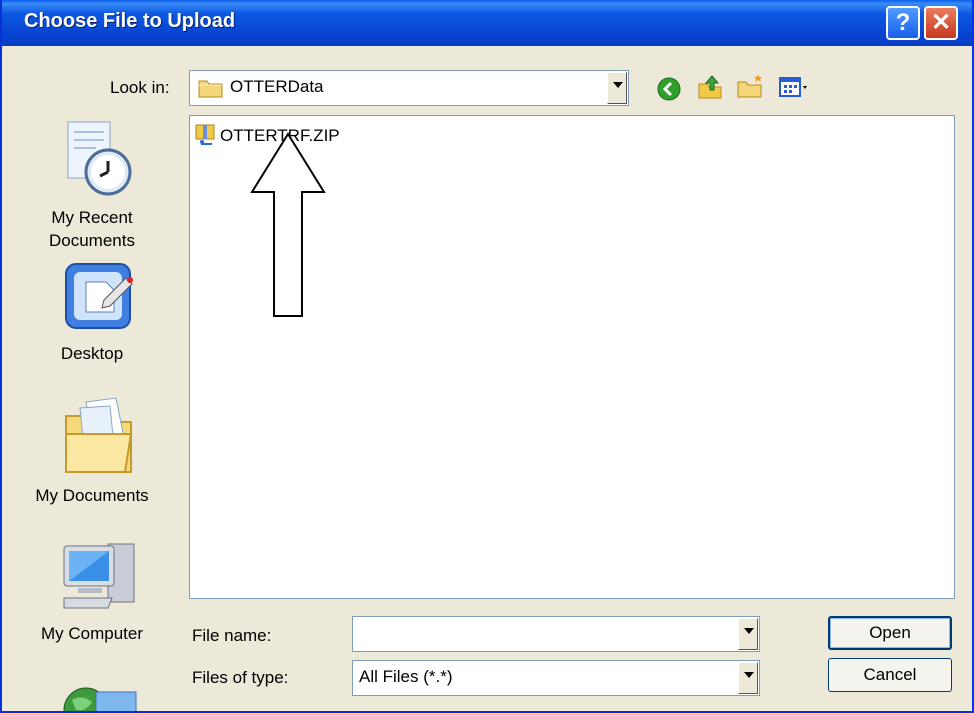 The width and height of the screenshot is (974, 713). I want to click on place-network, so click(92, 687).